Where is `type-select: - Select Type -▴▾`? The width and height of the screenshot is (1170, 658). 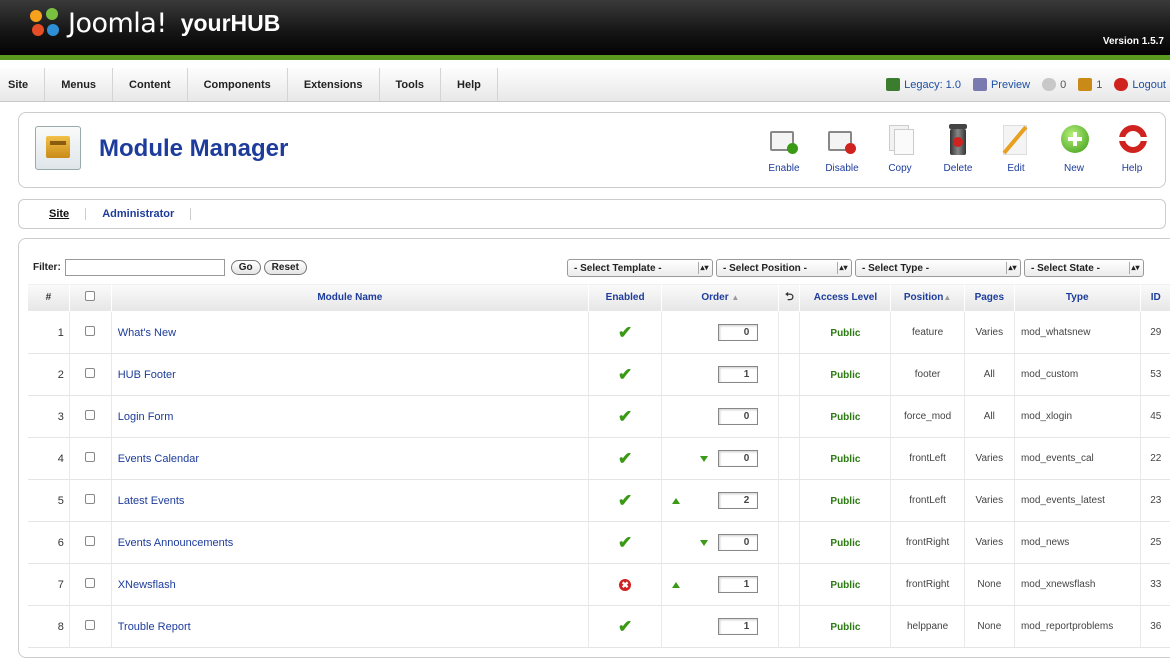
type-select: - Select Type -▴▾ is located at coordinates (938, 268).